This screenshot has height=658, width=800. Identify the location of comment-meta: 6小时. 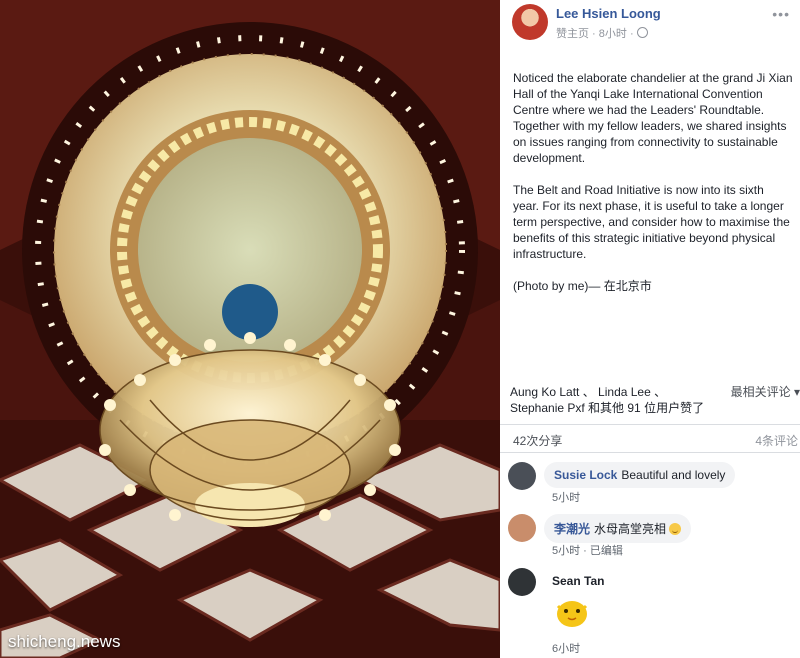
(566, 648).